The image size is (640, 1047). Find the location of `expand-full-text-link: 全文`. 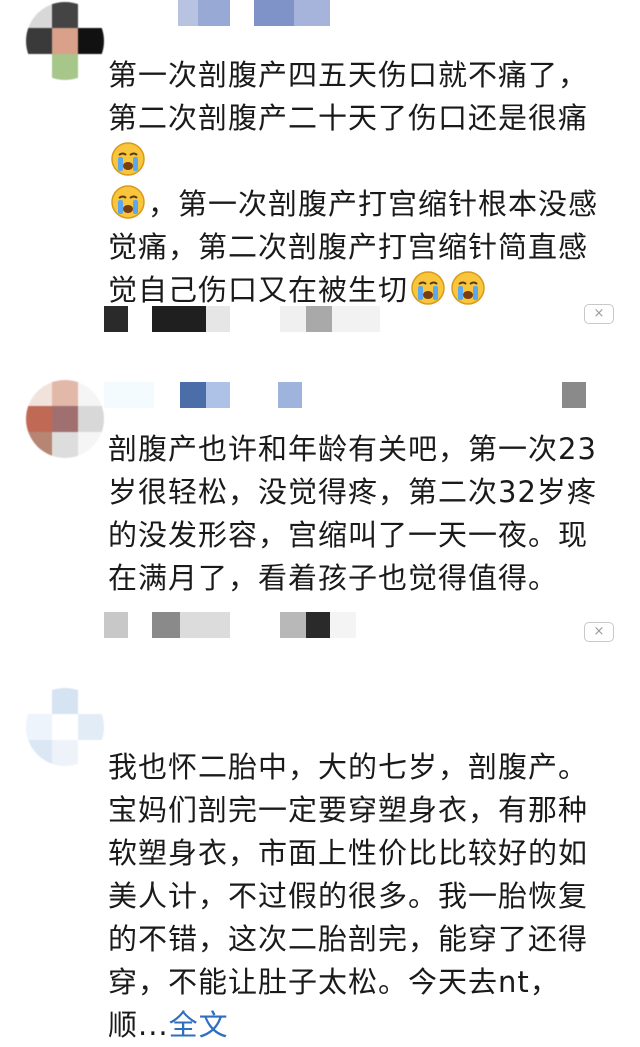

expand-full-text-link: 全文 is located at coordinates (199, 1025).